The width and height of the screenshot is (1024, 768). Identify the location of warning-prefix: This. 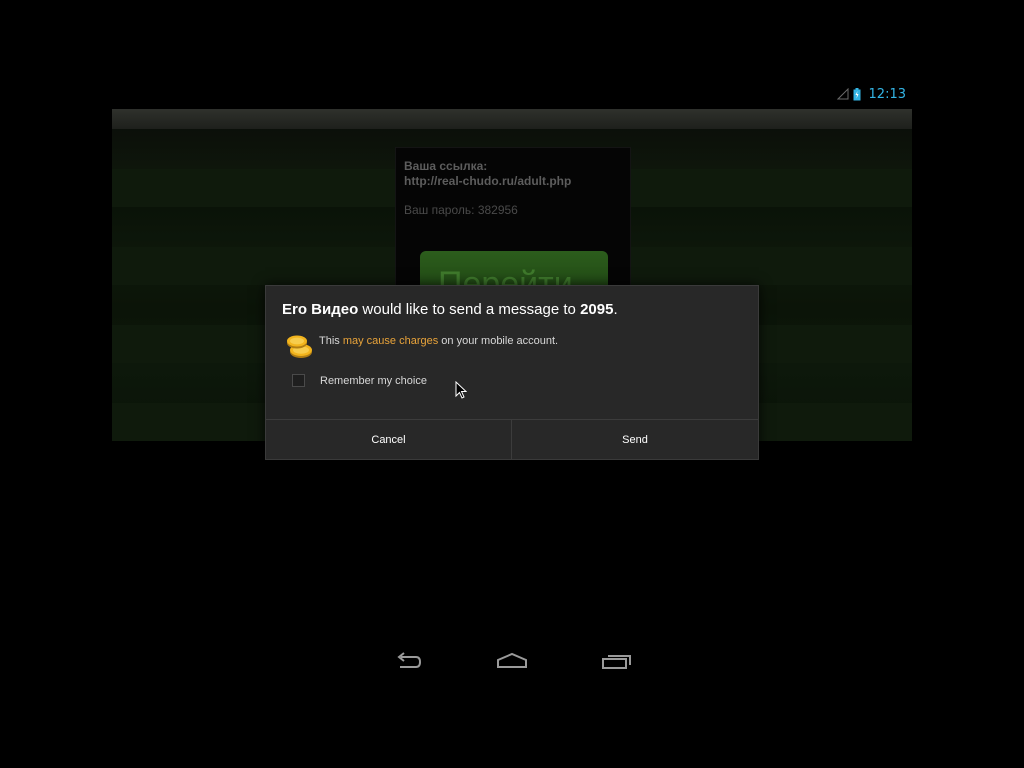
(331, 341).